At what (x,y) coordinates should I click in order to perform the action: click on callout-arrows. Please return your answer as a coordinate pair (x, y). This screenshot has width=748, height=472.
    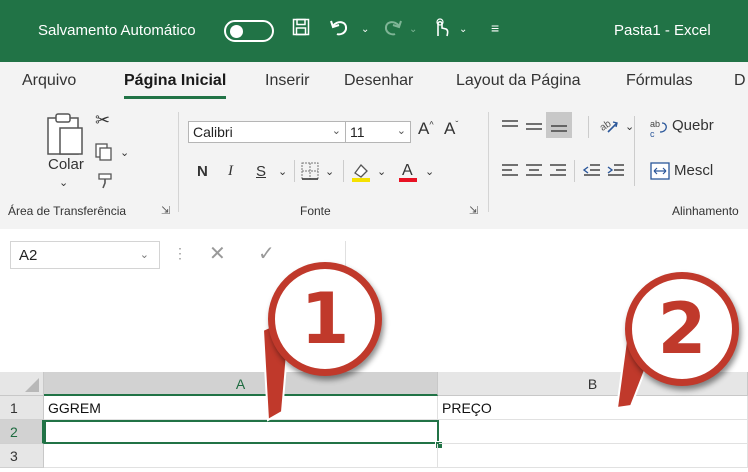
    Looking at the image, I should click on (459, 369).